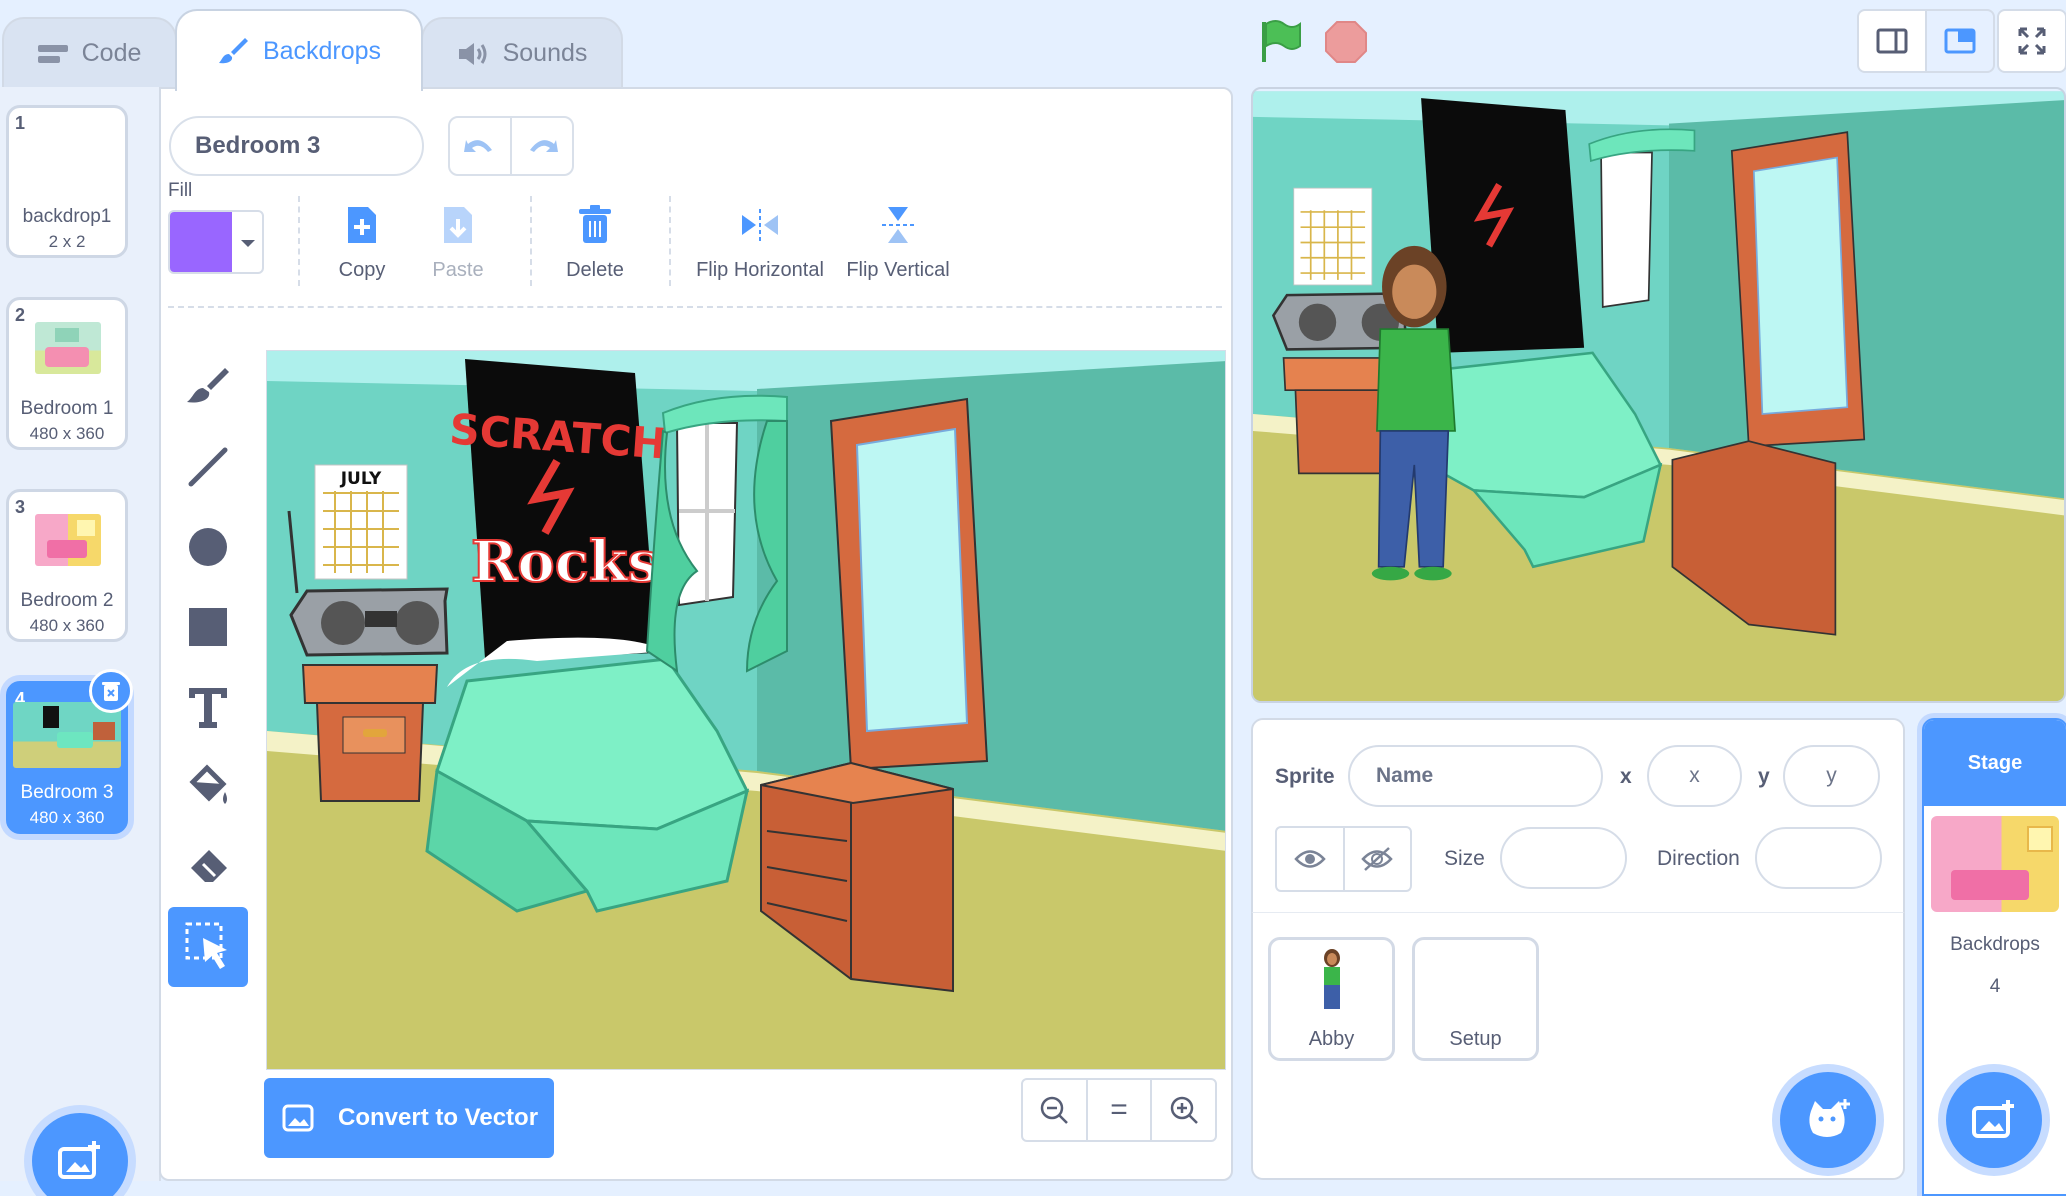 This screenshot has width=2066, height=1196. Describe the element at coordinates (458, 270) in the screenshot. I see `paste-label: Paste` at that location.